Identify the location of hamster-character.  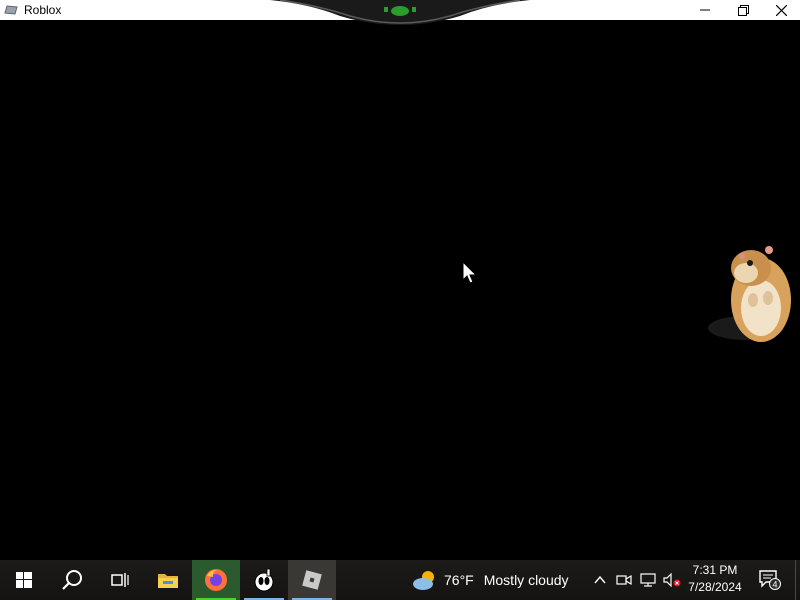
(749, 294).